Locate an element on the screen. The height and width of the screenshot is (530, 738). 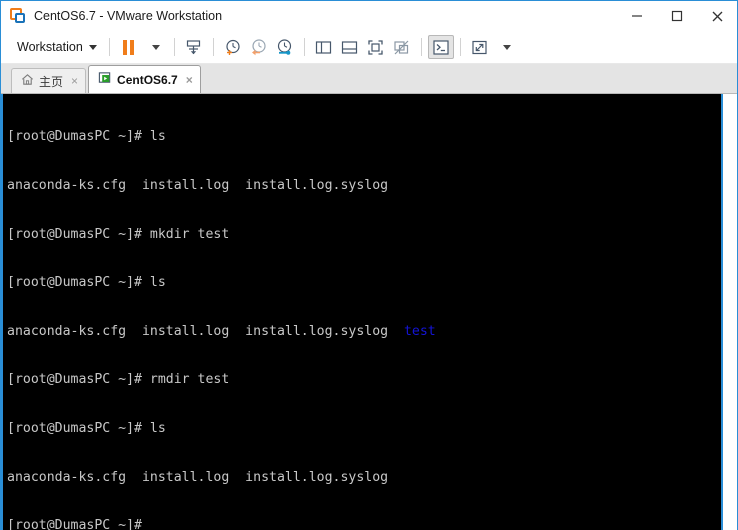
console-view-icon is located at coordinates (440, 47).